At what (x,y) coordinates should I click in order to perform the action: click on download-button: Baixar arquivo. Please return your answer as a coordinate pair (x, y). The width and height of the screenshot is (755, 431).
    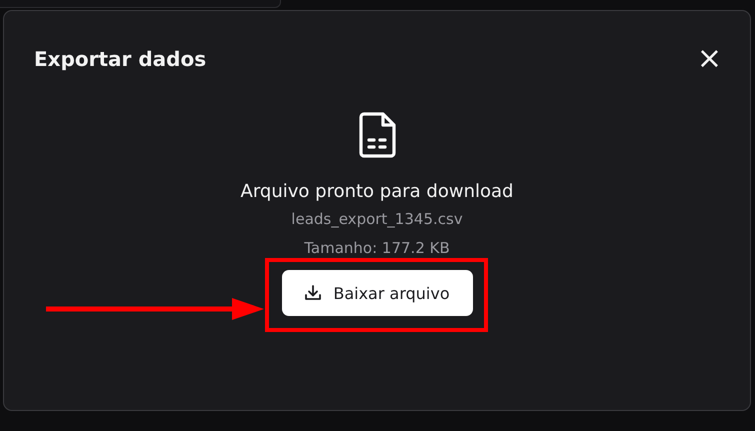
    Looking at the image, I should click on (377, 293).